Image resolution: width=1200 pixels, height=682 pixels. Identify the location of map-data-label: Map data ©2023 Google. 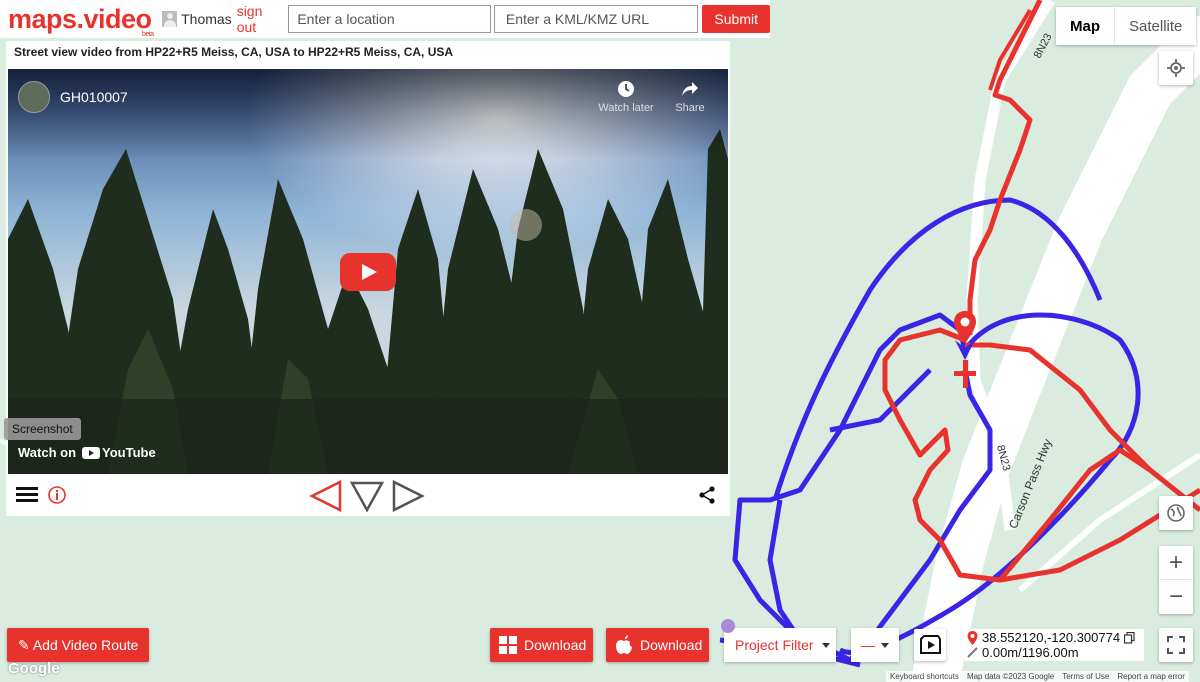
(1010, 676).